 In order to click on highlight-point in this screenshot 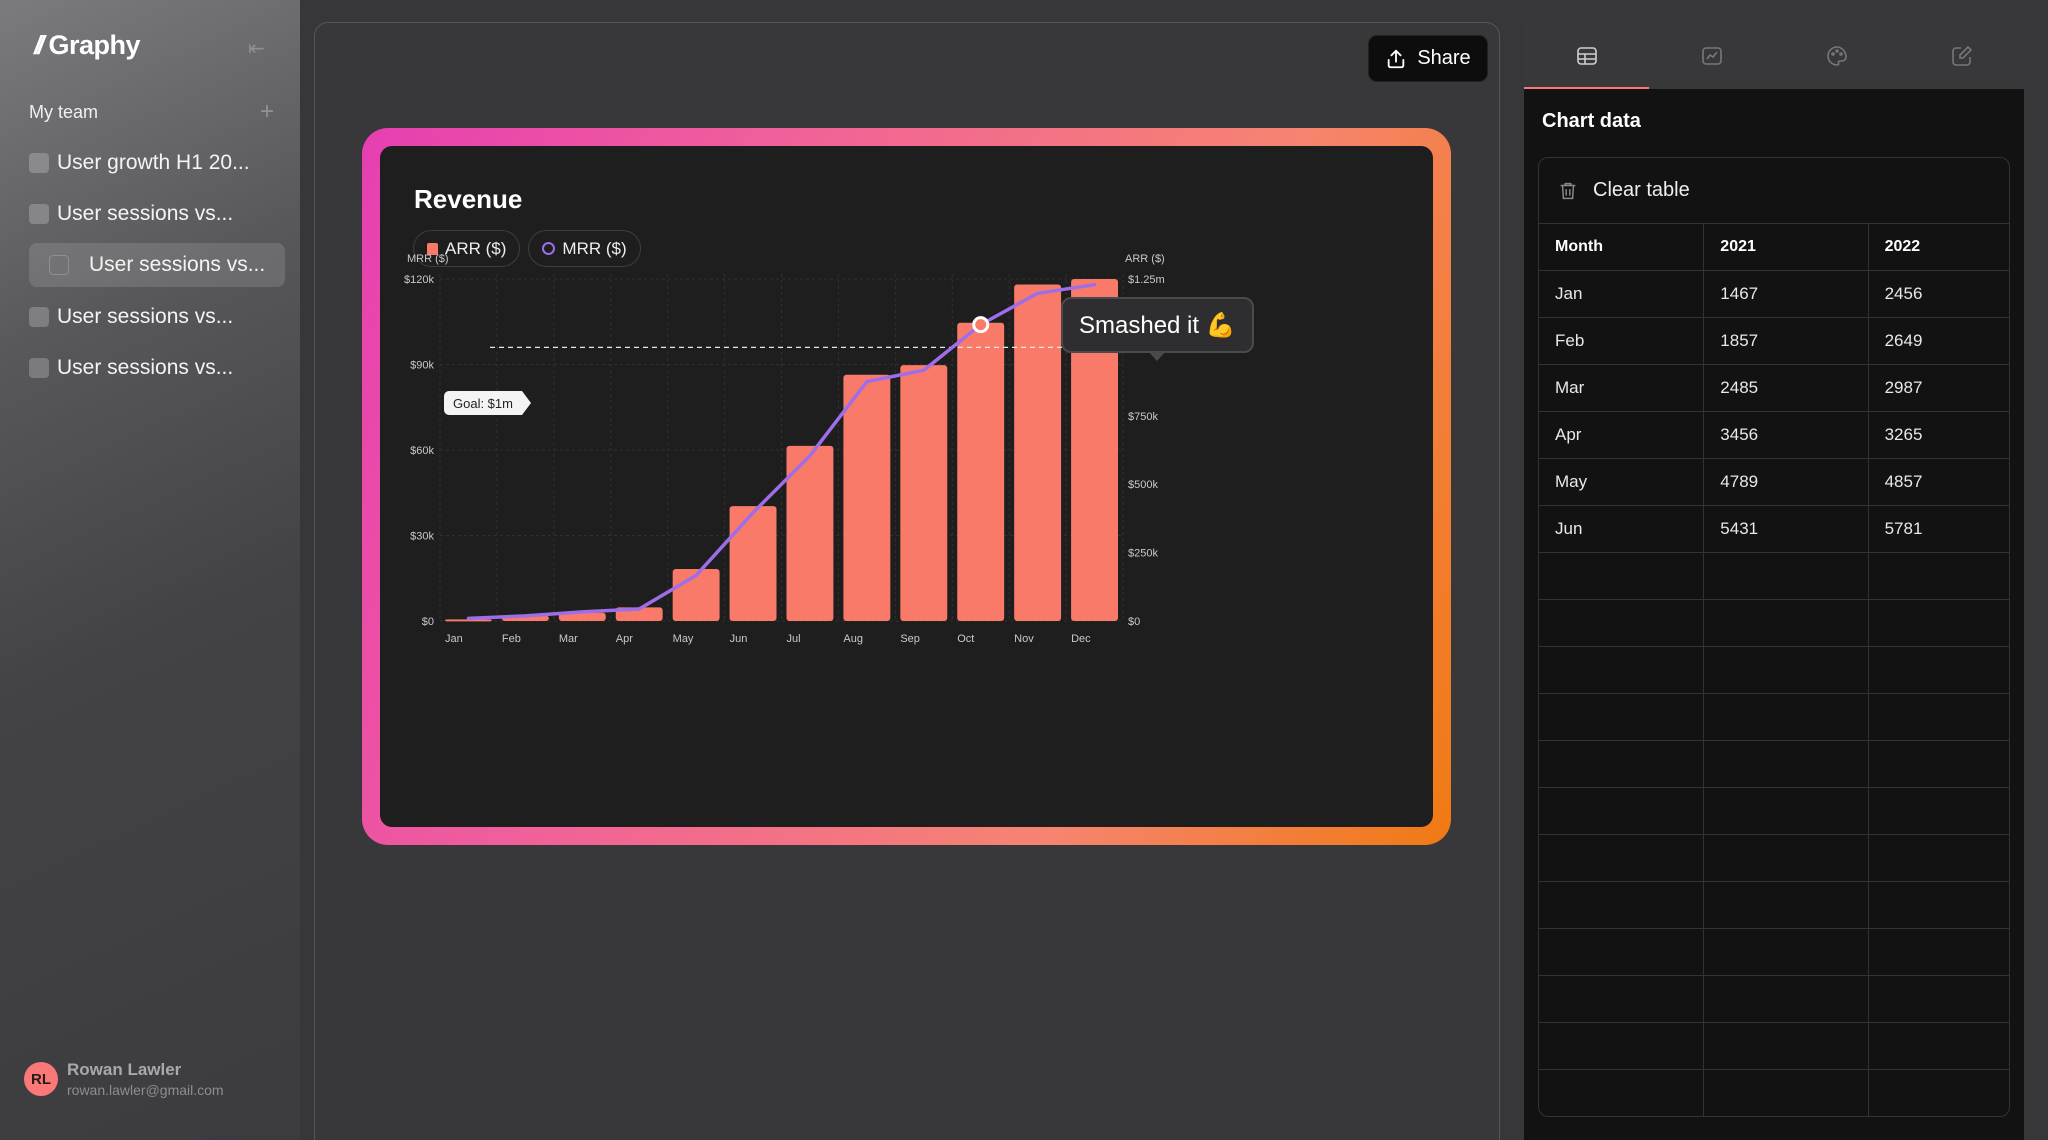, I will do `click(981, 325)`.